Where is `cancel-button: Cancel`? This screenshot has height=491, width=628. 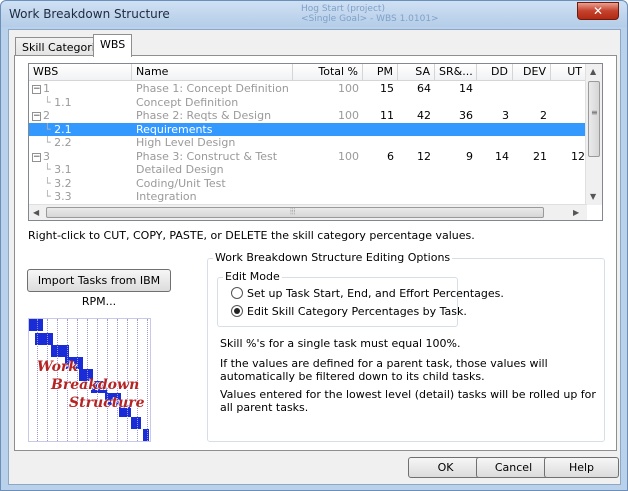
cancel-button: Cancel is located at coordinates (513, 467).